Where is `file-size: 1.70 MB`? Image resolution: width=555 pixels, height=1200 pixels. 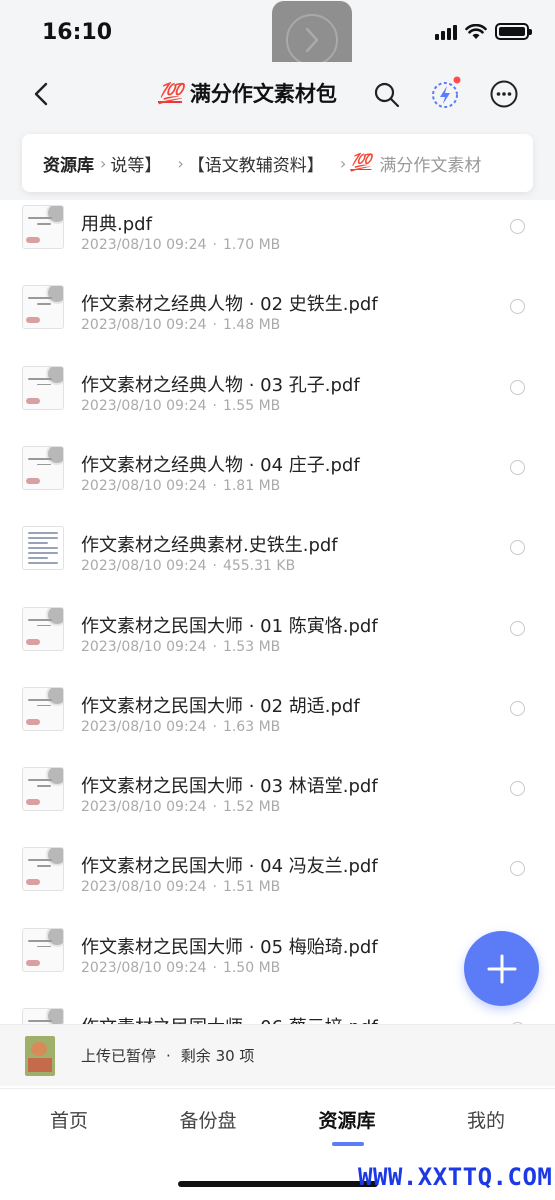 file-size: 1.70 MB is located at coordinates (251, 245).